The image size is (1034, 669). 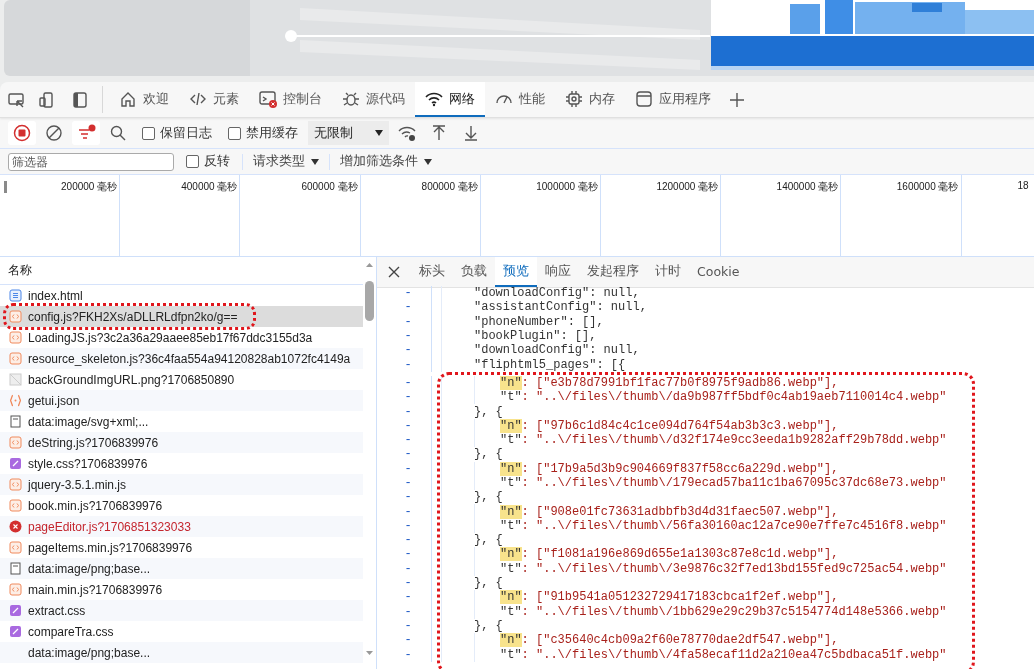 What do you see at coordinates (15, 610) in the screenshot?
I see `stylesheet-icon` at bounding box center [15, 610].